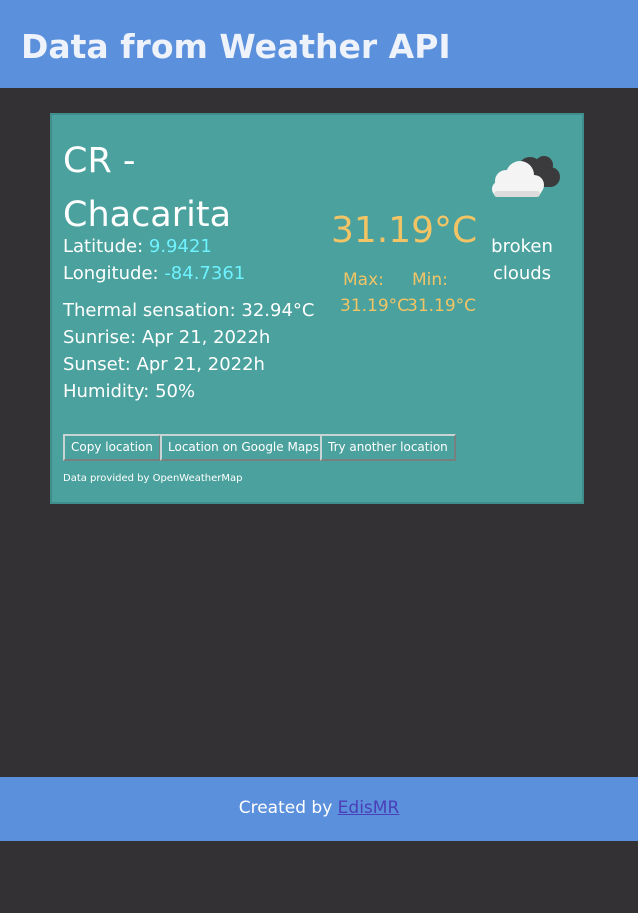  I want to click on city-name: CR - Chacarita, so click(147, 188).